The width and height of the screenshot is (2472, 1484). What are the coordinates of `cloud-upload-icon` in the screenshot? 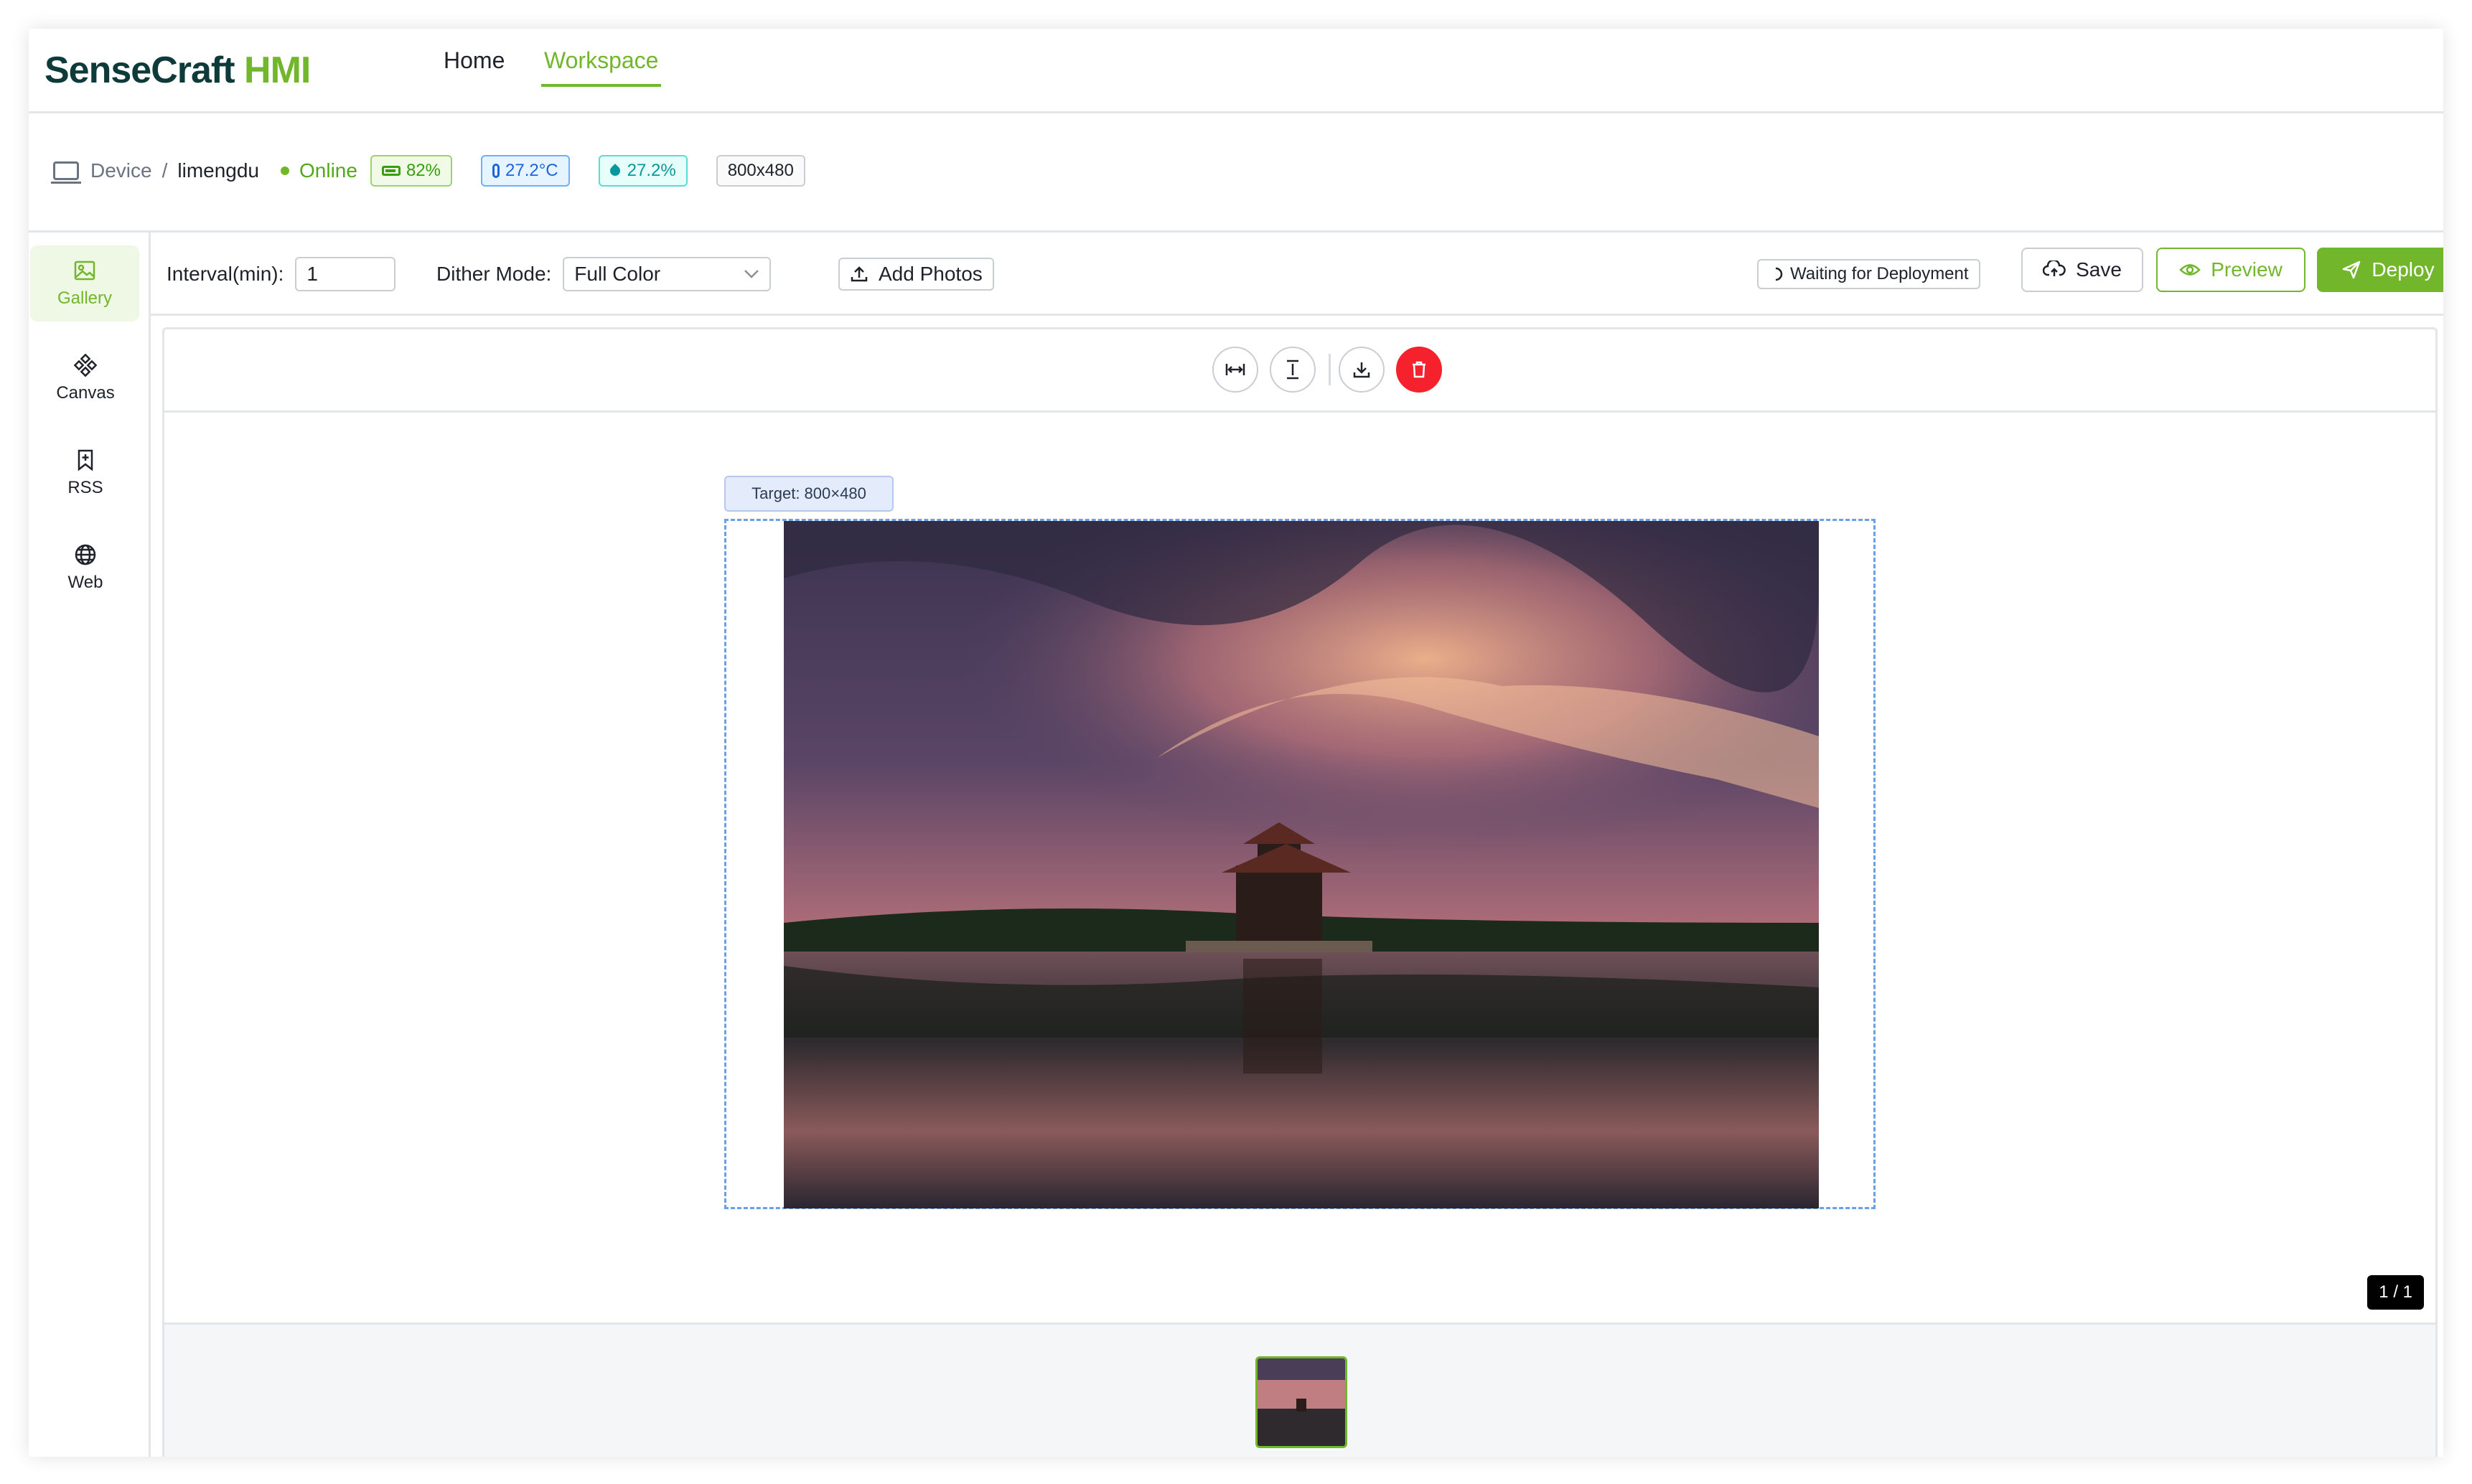 It's located at (2054, 268).